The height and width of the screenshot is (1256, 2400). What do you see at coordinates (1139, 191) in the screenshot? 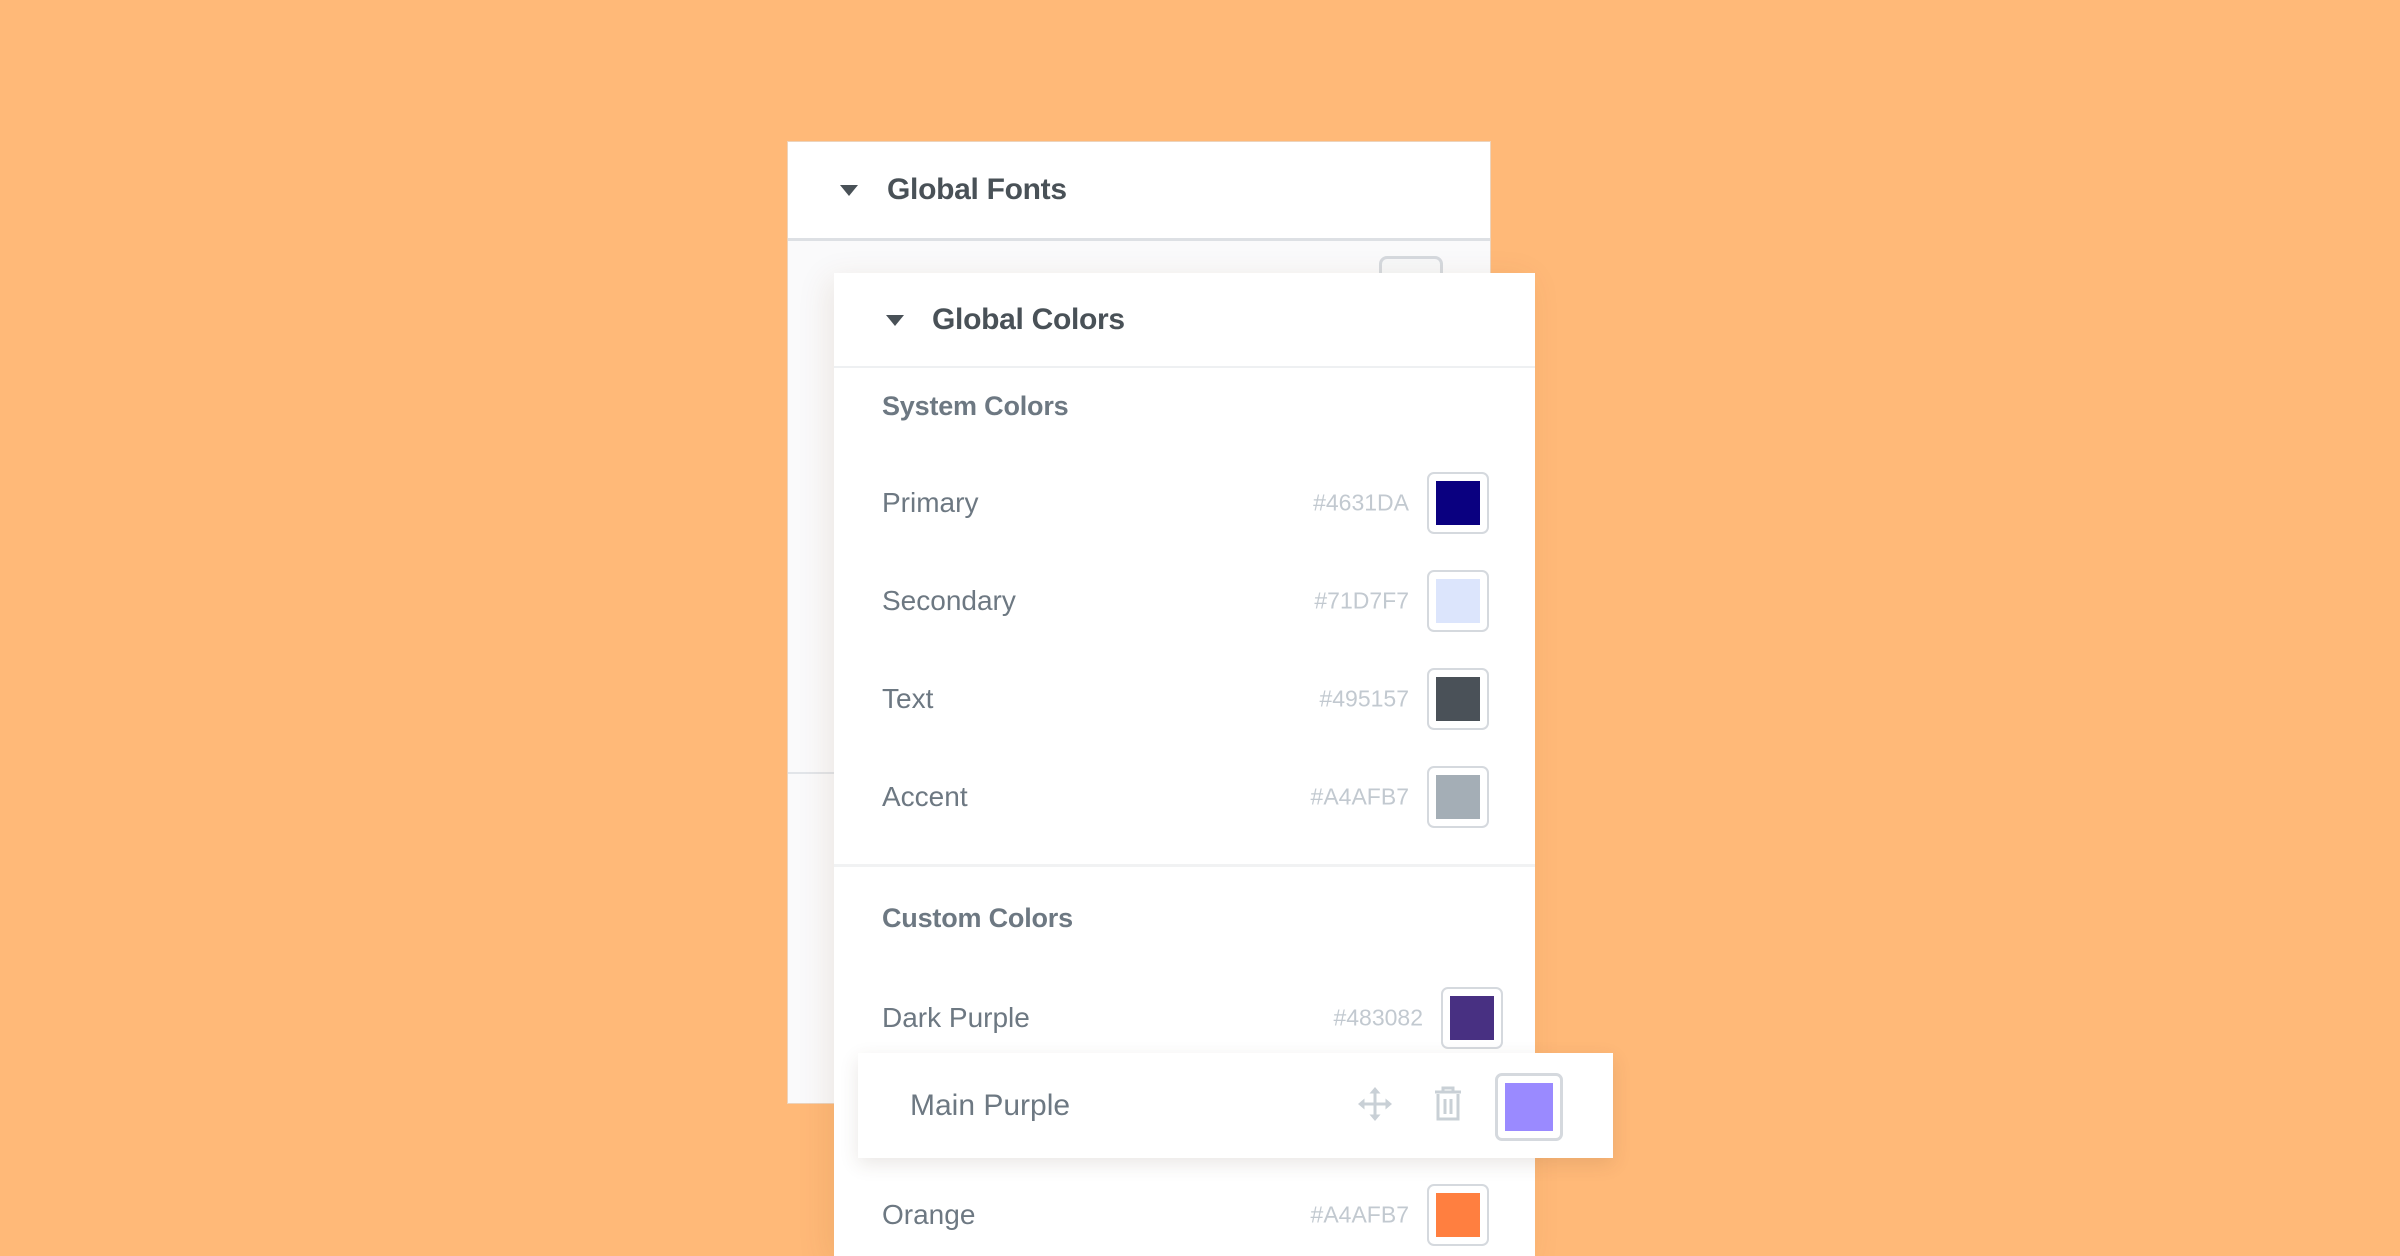
I see `global-fonts-header: Global Fonts` at bounding box center [1139, 191].